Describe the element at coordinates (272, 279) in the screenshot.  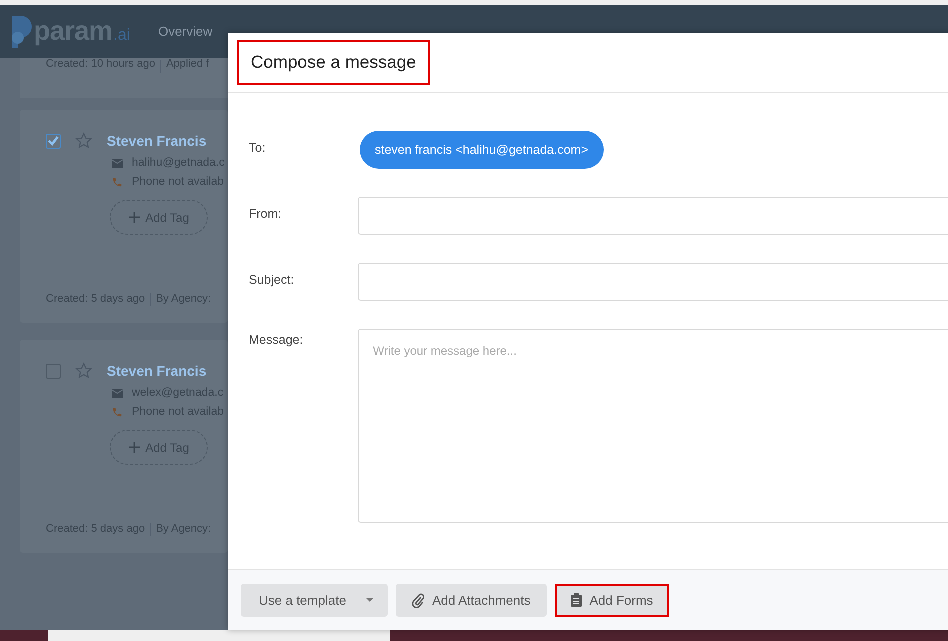
I see `field-label: Subject:` at that location.